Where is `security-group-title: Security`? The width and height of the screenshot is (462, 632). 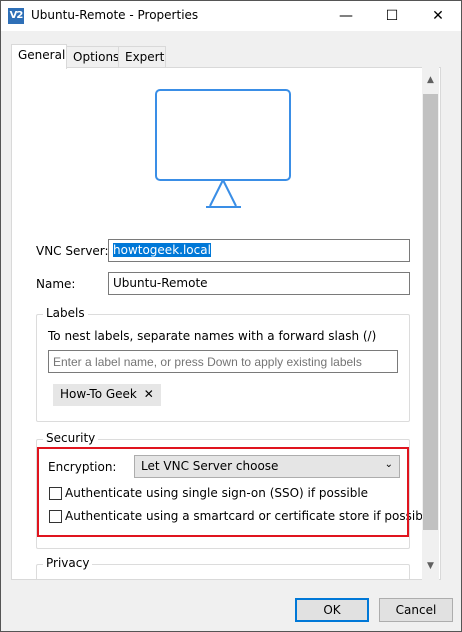
security-group-title: Security is located at coordinates (71, 438).